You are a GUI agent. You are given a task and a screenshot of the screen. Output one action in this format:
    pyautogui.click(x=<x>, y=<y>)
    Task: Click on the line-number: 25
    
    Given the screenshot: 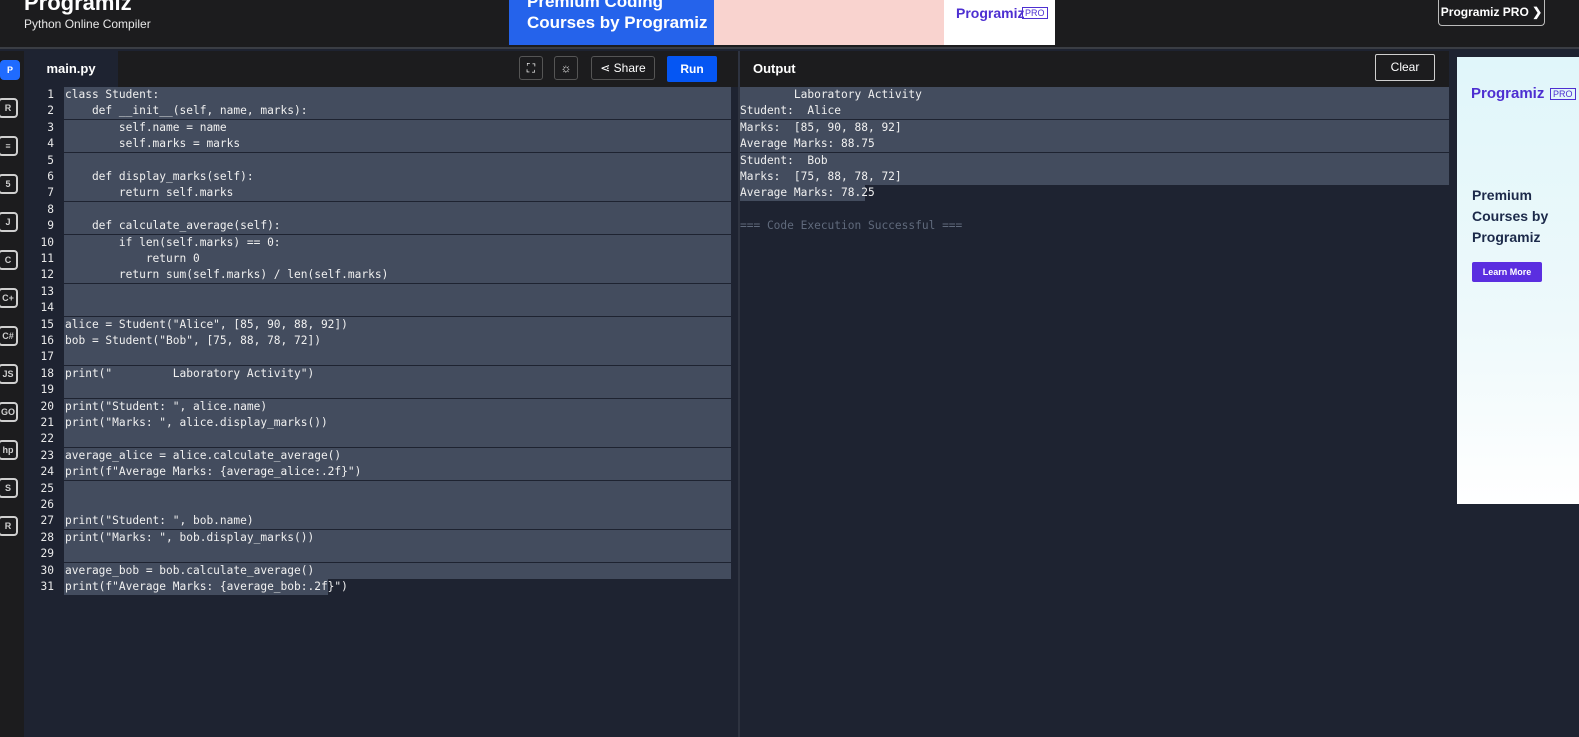 What is the action you would take?
    pyautogui.click(x=47, y=488)
    